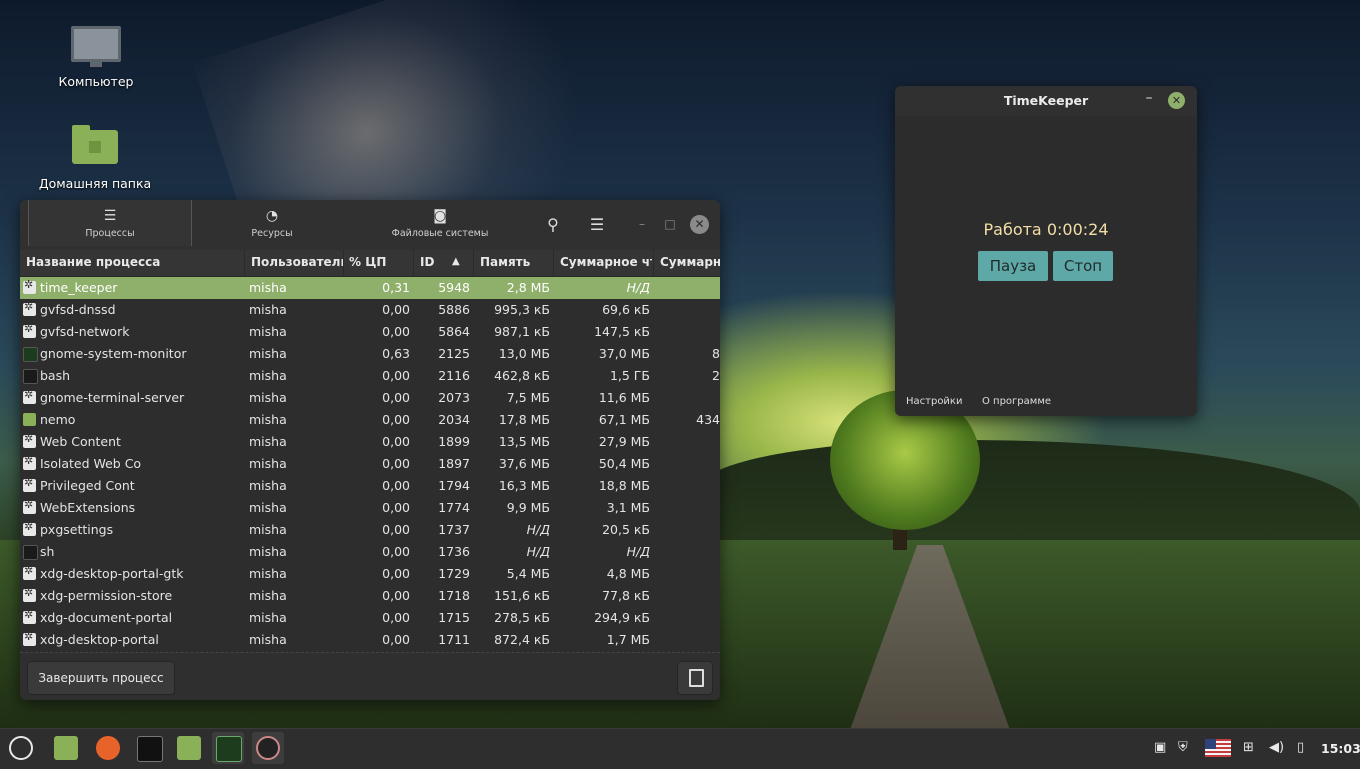  I want to click on terminal-icon, so click(149, 748).